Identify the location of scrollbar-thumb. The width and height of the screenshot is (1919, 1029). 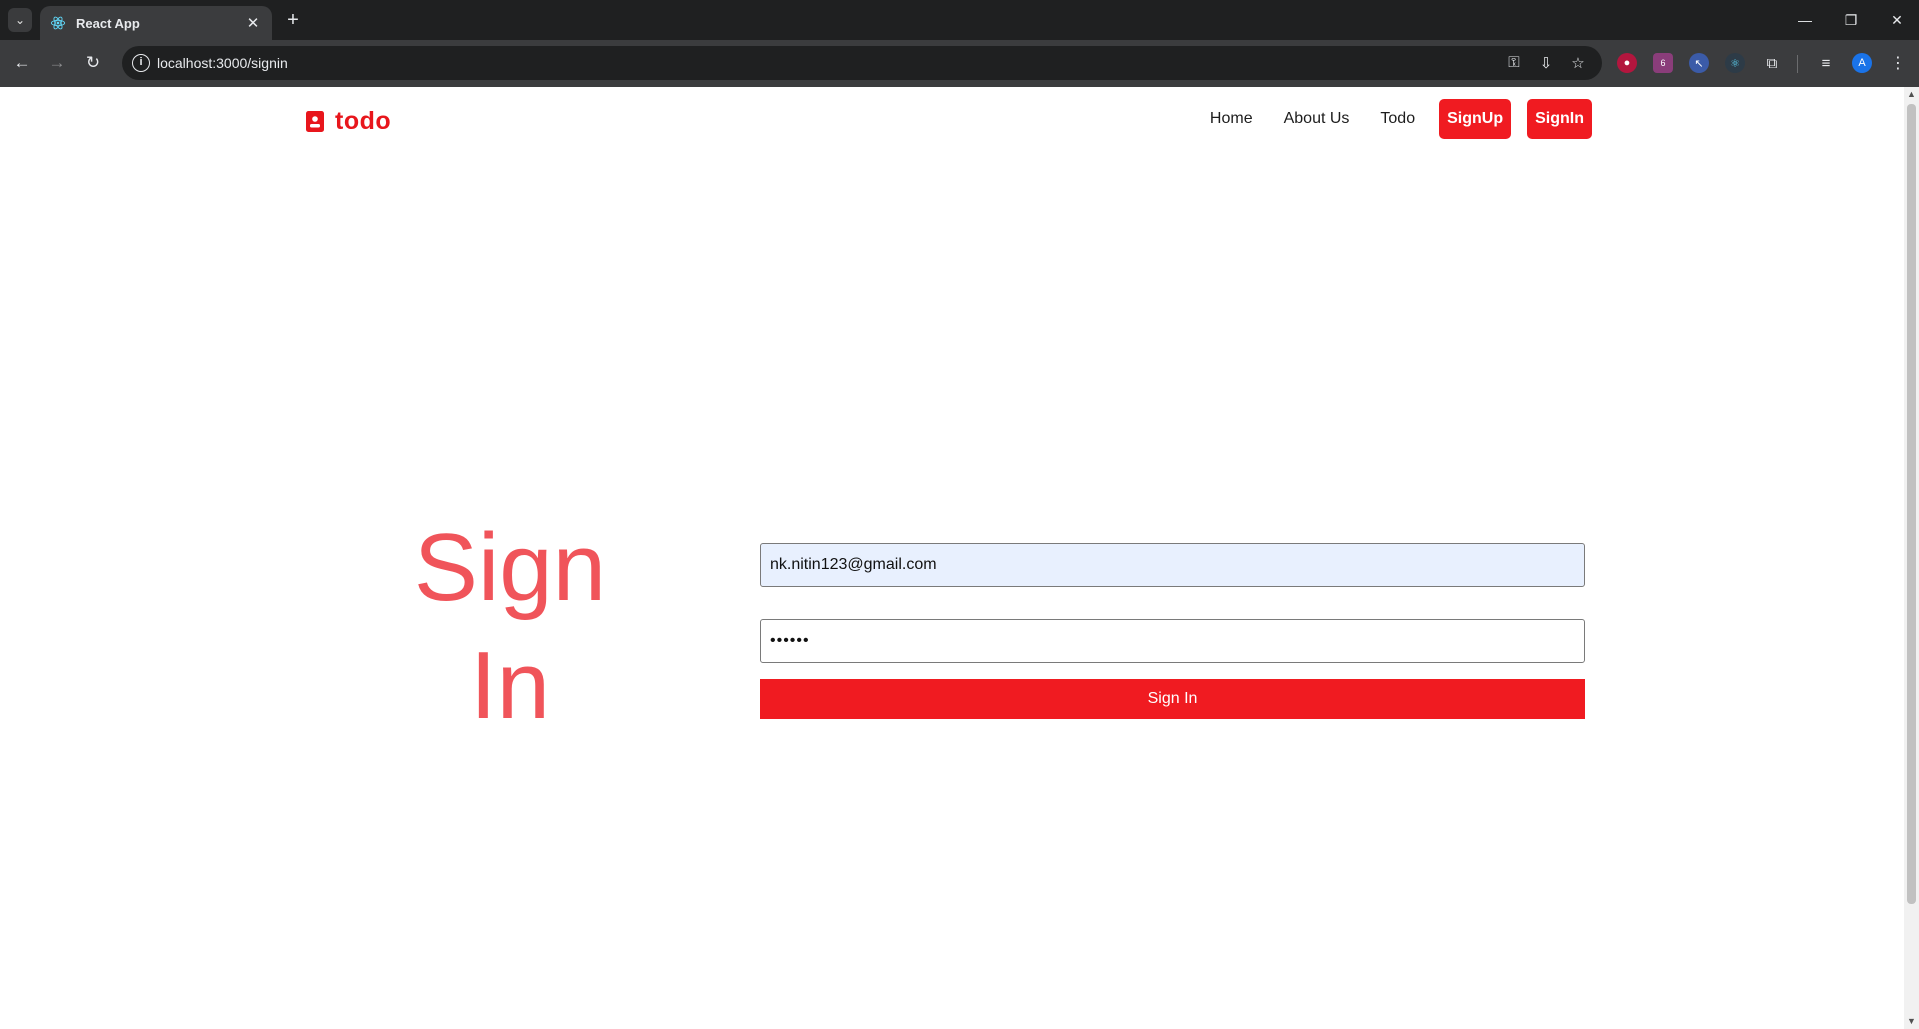
(1911, 504).